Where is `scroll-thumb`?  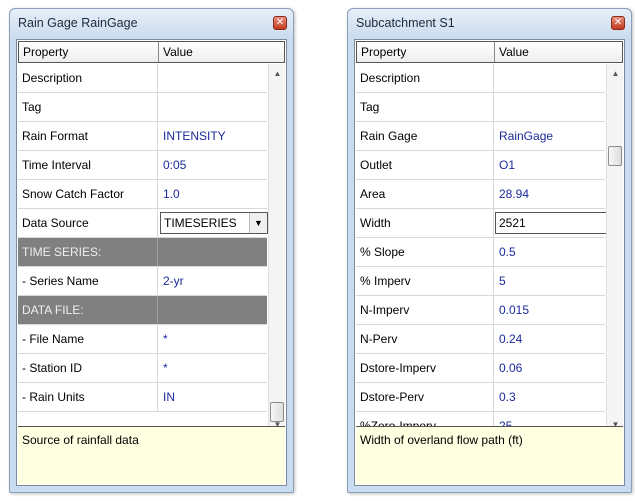
scroll-thumb is located at coordinates (615, 156).